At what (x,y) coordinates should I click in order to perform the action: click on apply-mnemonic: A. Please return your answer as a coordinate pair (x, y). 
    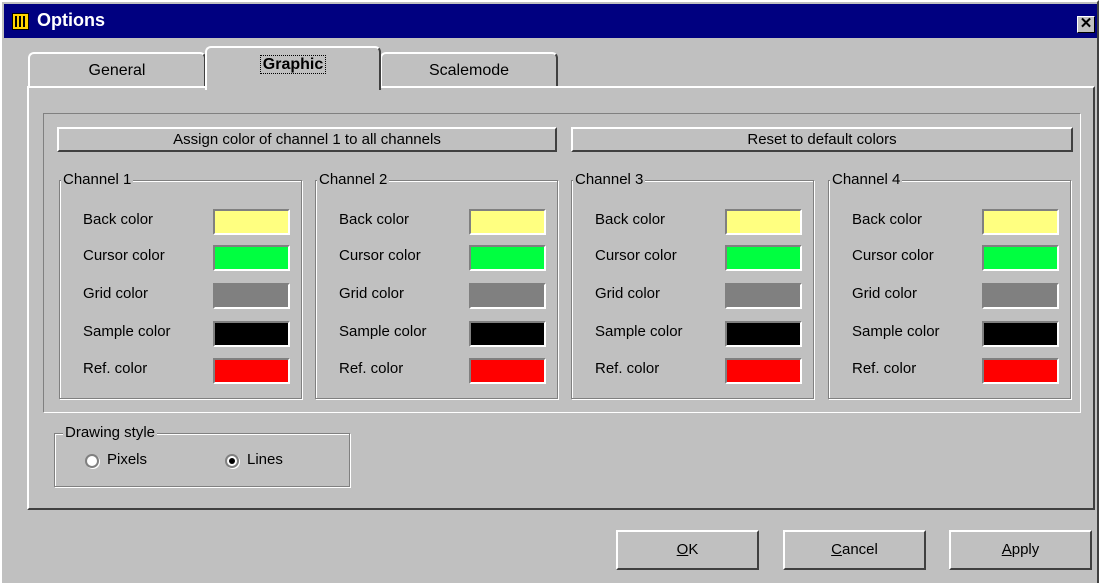
    Looking at the image, I should click on (1006, 549).